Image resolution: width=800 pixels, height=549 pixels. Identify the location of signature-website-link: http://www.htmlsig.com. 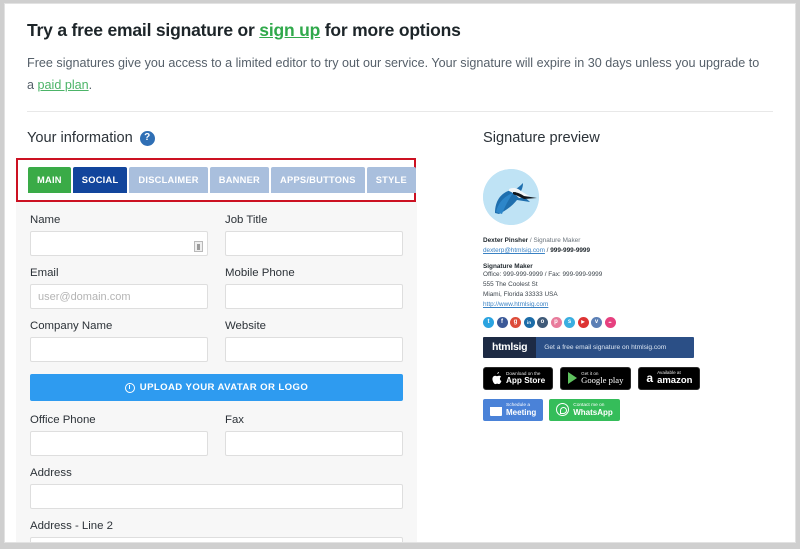
(515, 304).